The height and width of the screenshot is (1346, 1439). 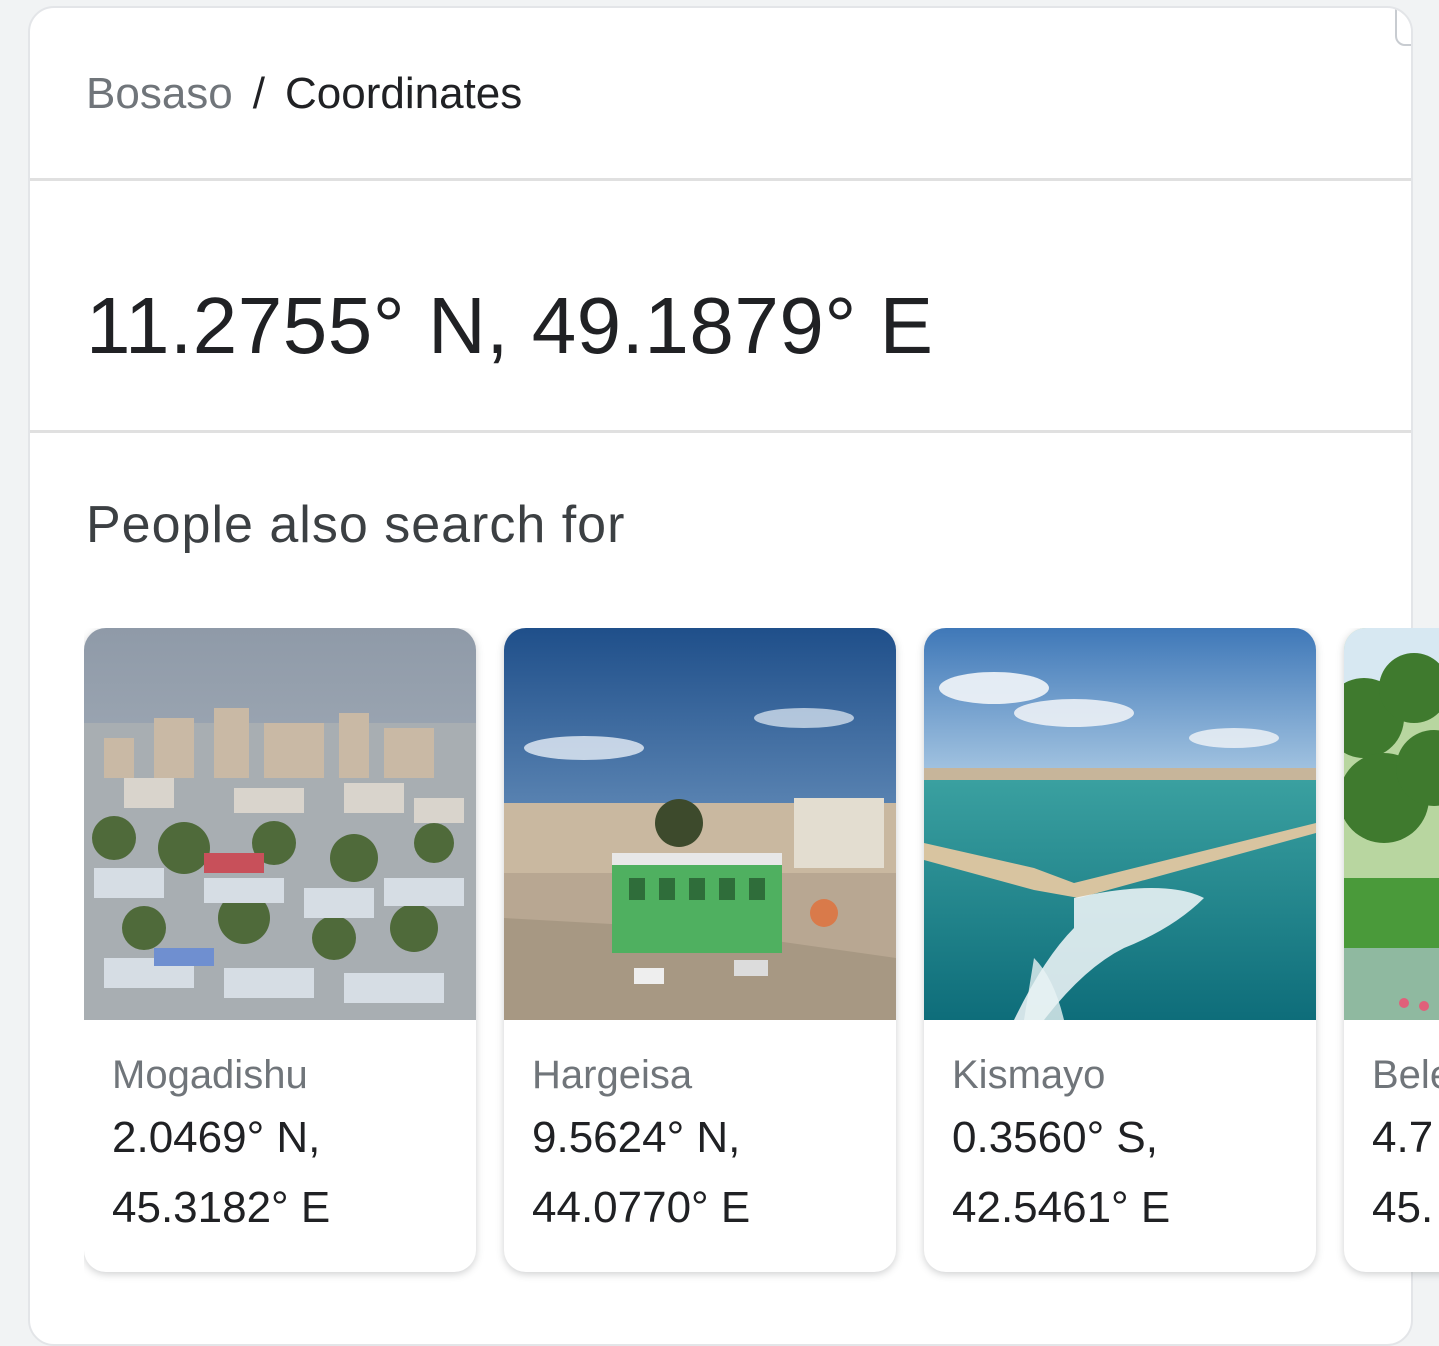 I want to click on related-card-kismayo: Kismayo 0.3560° S, 42.5461° E, so click(x=1120, y=950).